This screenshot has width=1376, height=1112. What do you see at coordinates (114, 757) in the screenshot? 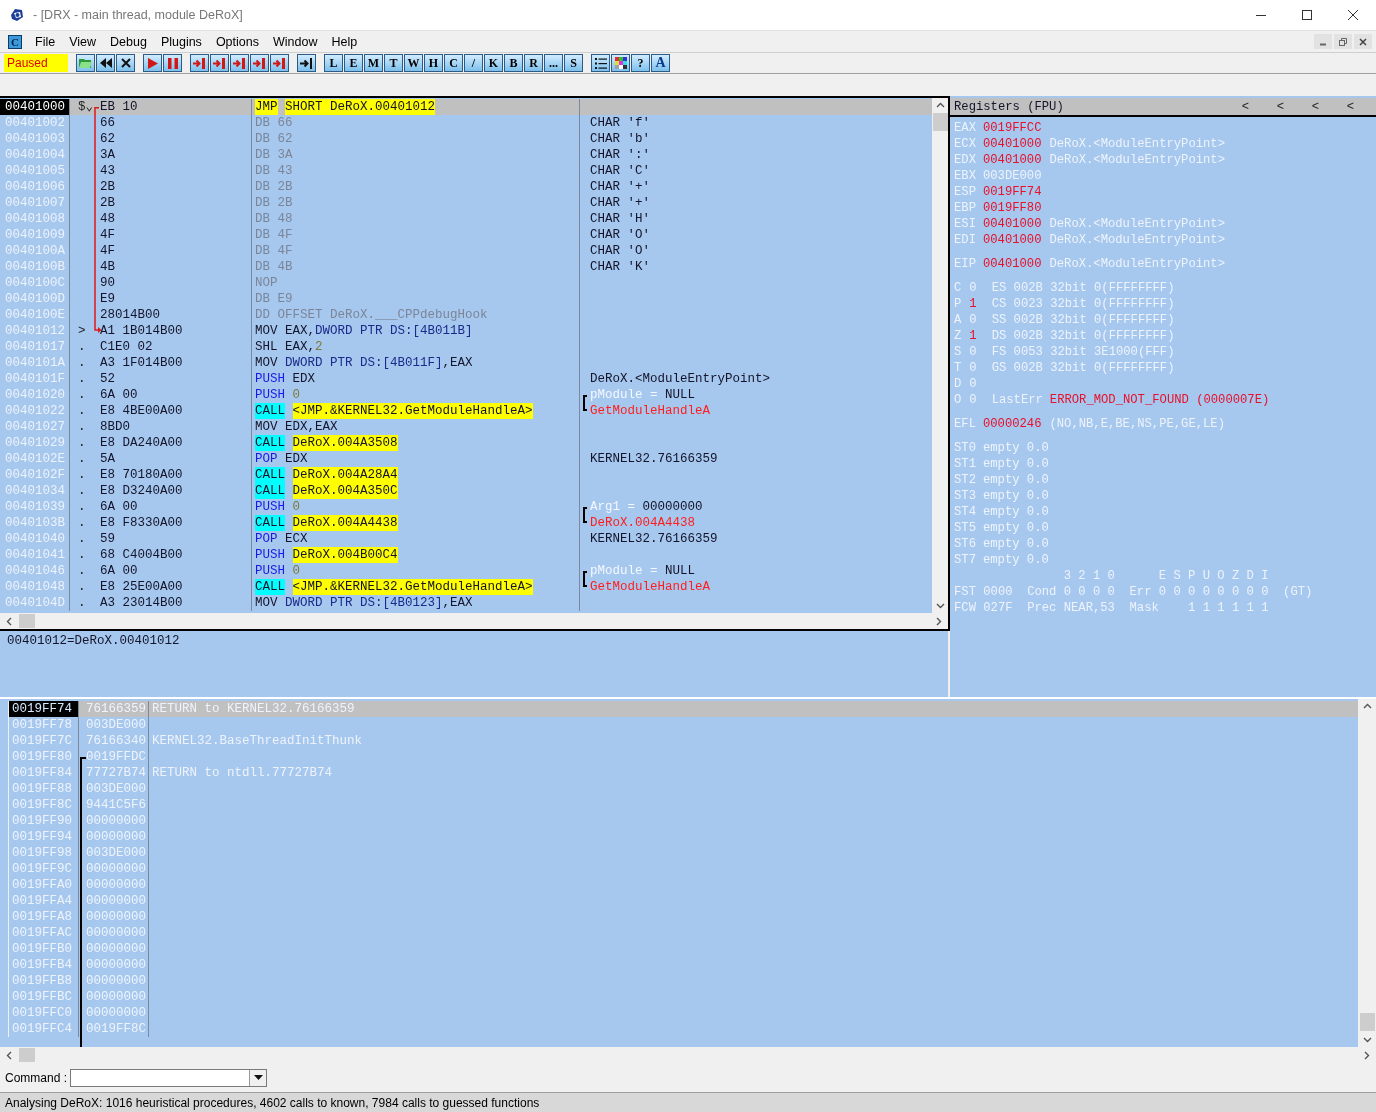
I see `value-cell: 0019FFDC` at bounding box center [114, 757].